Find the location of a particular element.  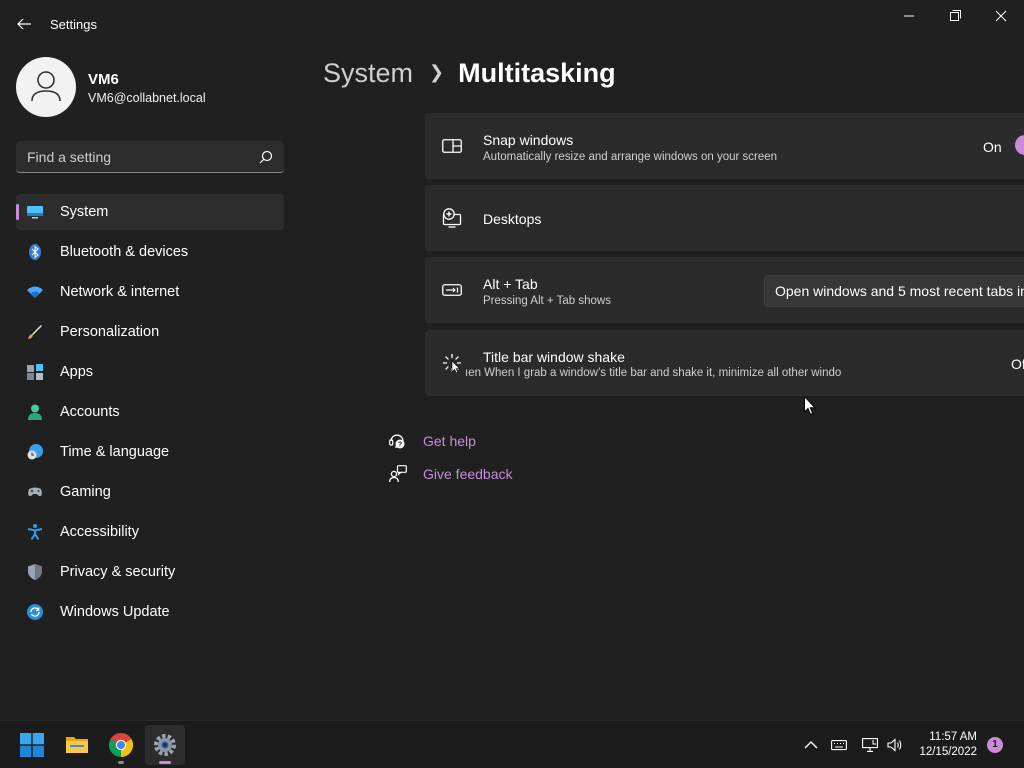

user-name: VM6 is located at coordinates (103, 79).